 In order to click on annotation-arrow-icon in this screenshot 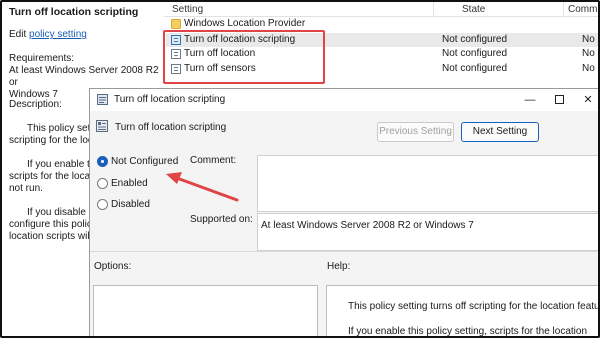, I will do `click(202, 187)`.